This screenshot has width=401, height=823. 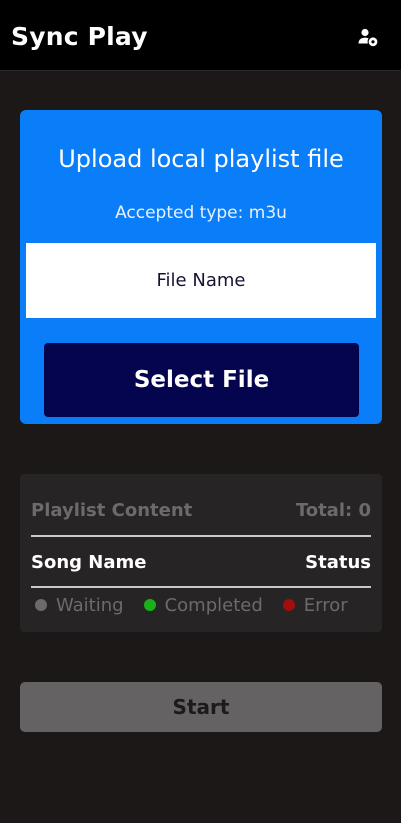 What do you see at coordinates (41, 605) in the screenshot?
I see `waiting-status-dot-icon` at bounding box center [41, 605].